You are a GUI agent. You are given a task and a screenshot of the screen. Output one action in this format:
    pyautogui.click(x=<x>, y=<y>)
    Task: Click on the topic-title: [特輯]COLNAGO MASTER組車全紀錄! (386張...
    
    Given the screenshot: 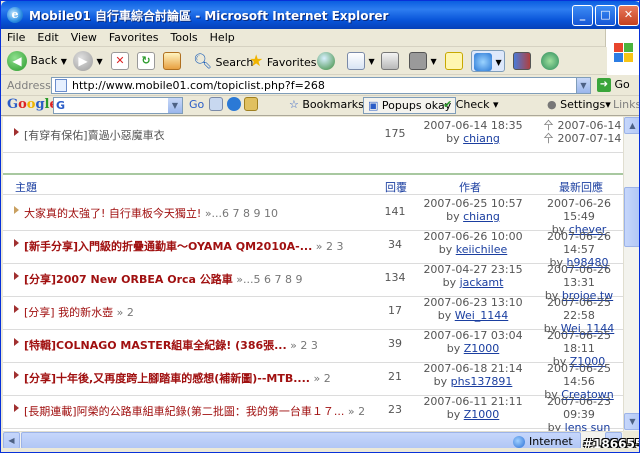 What is the action you would take?
    pyautogui.click(x=155, y=345)
    